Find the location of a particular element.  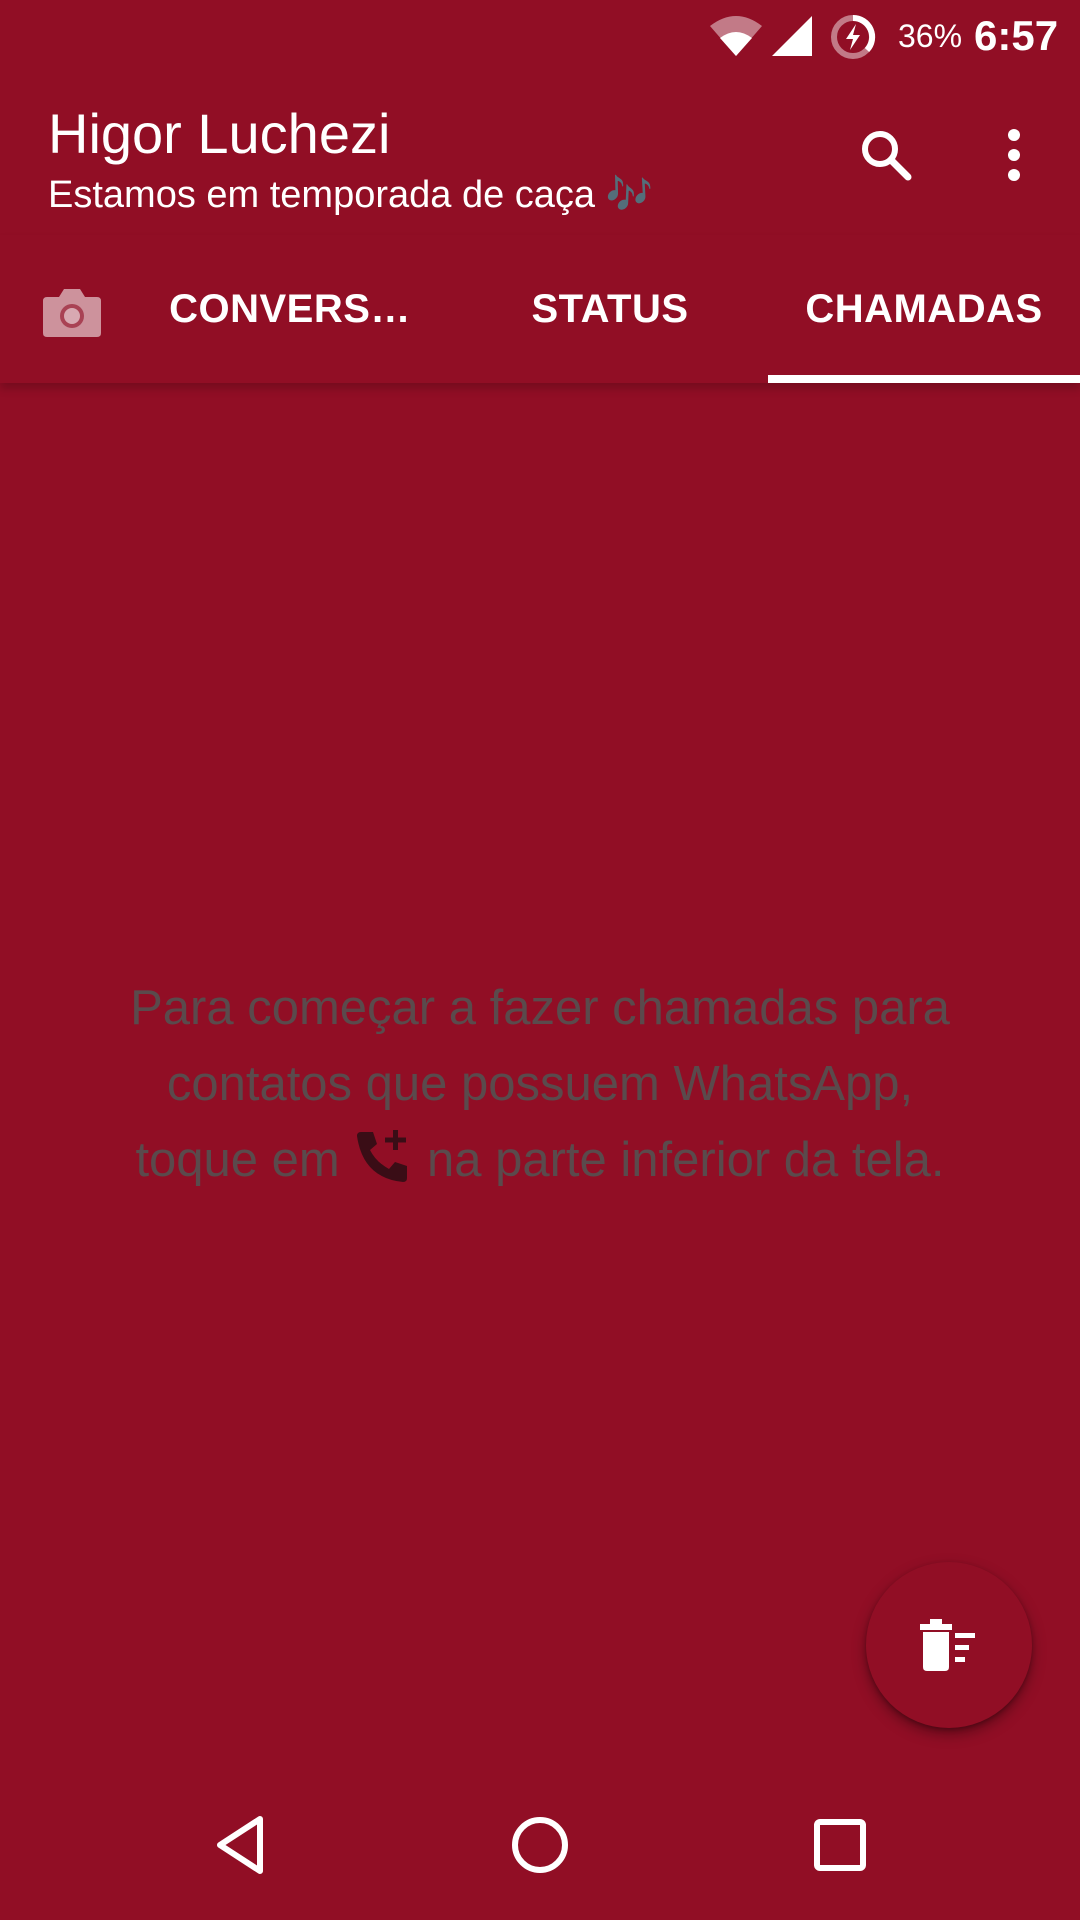

home-icon is located at coordinates (540, 1845).